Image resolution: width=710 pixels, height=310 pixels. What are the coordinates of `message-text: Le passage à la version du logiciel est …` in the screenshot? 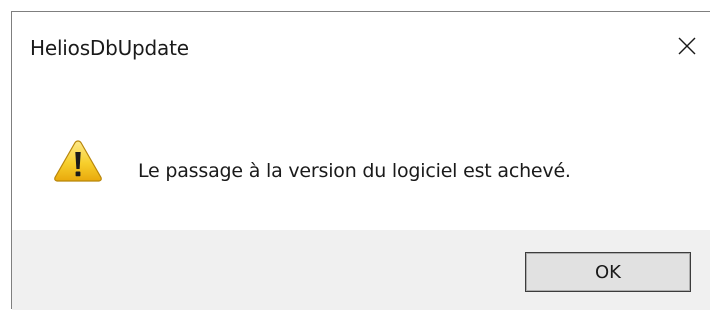 It's located at (354, 171).